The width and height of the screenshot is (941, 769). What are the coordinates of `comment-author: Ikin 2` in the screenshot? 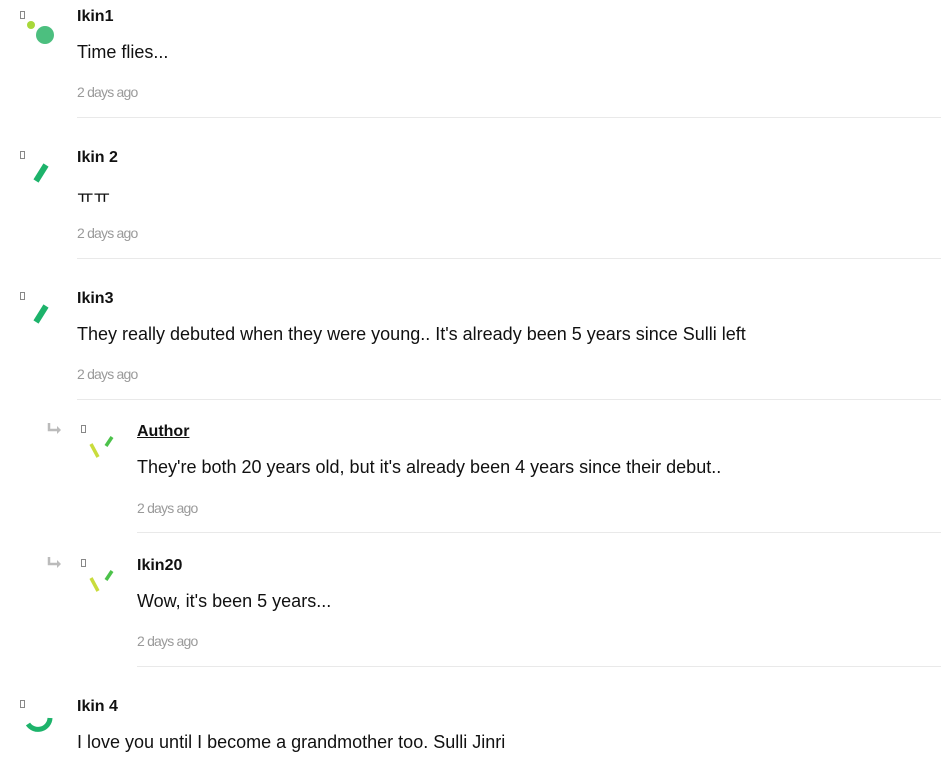 It's located at (97, 158).